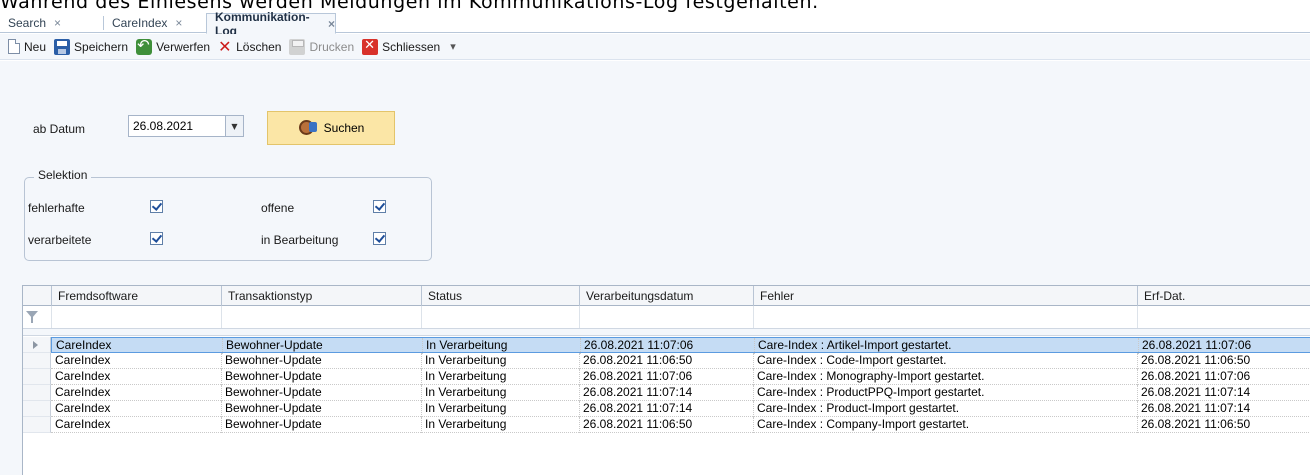  What do you see at coordinates (379, 238) in the screenshot?
I see `in-progress-checkbox` at bounding box center [379, 238].